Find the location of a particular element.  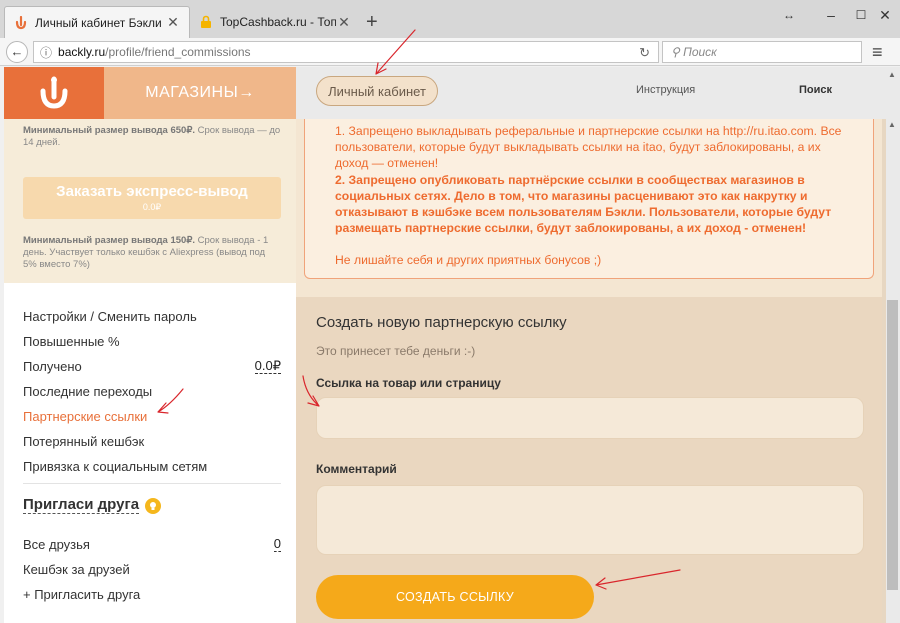

create-link-button: СОЗДАТЬ ССЫЛКУ is located at coordinates (455, 597).